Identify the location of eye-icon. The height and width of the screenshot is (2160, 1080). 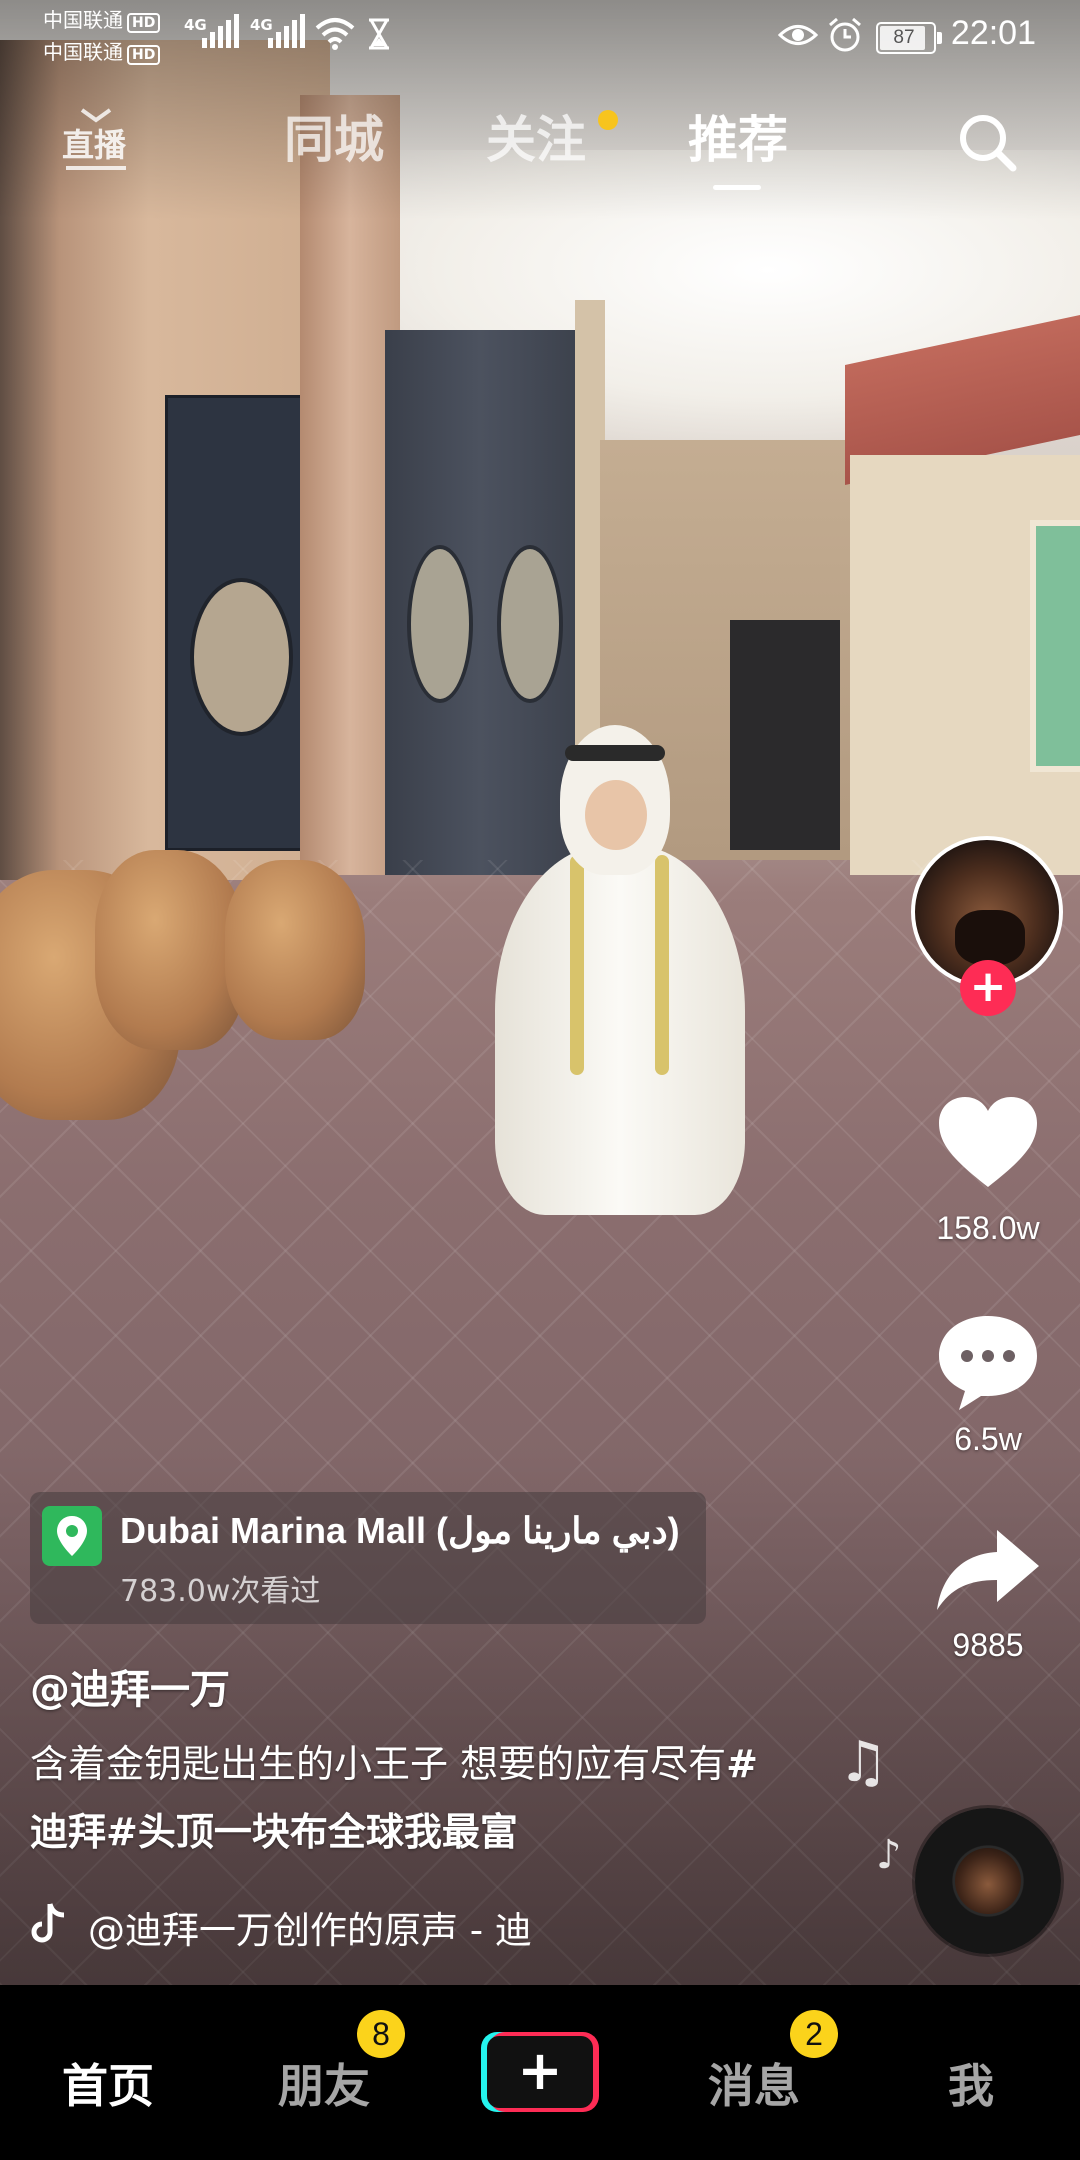
(798, 35).